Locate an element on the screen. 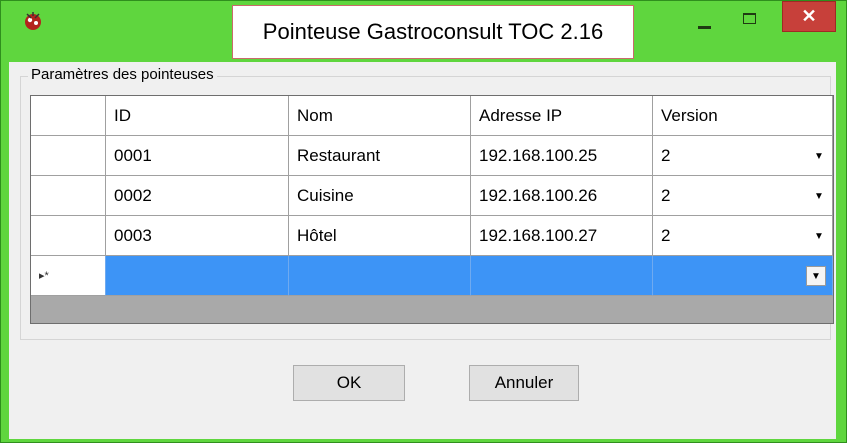 The width and height of the screenshot is (847, 443). table-row: 0001 Restaurant 192.168.100.25 2 ▼ is located at coordinates (432, 156).